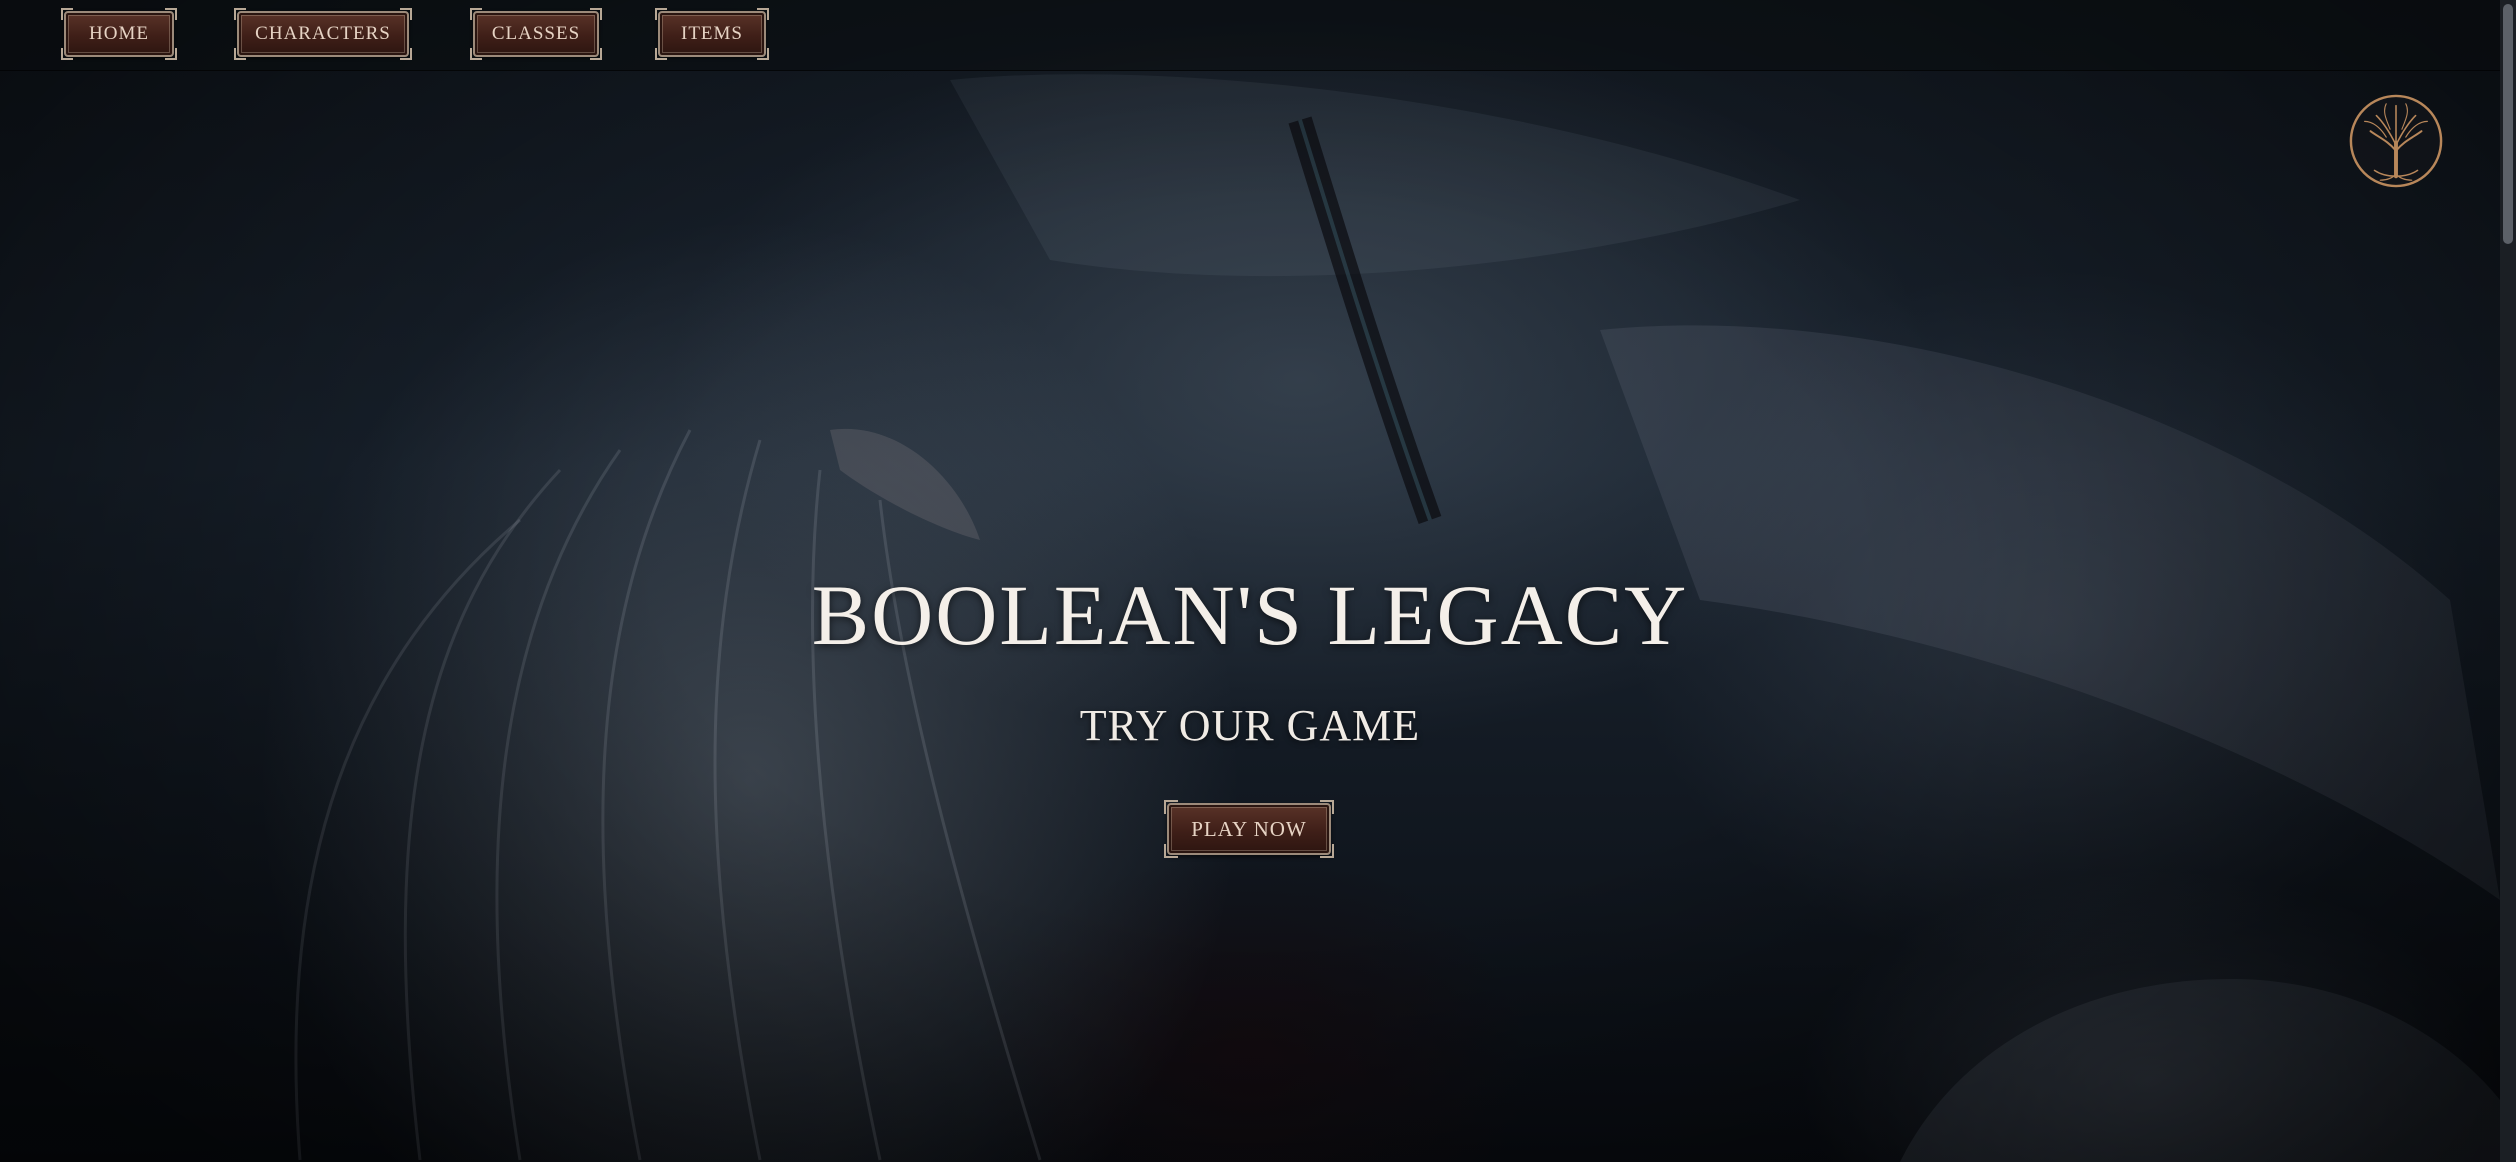 The height and width of the screenshot is (1162, 2516). I want to click on nav-characters-label: CHARACTERS, so click(323, 33).